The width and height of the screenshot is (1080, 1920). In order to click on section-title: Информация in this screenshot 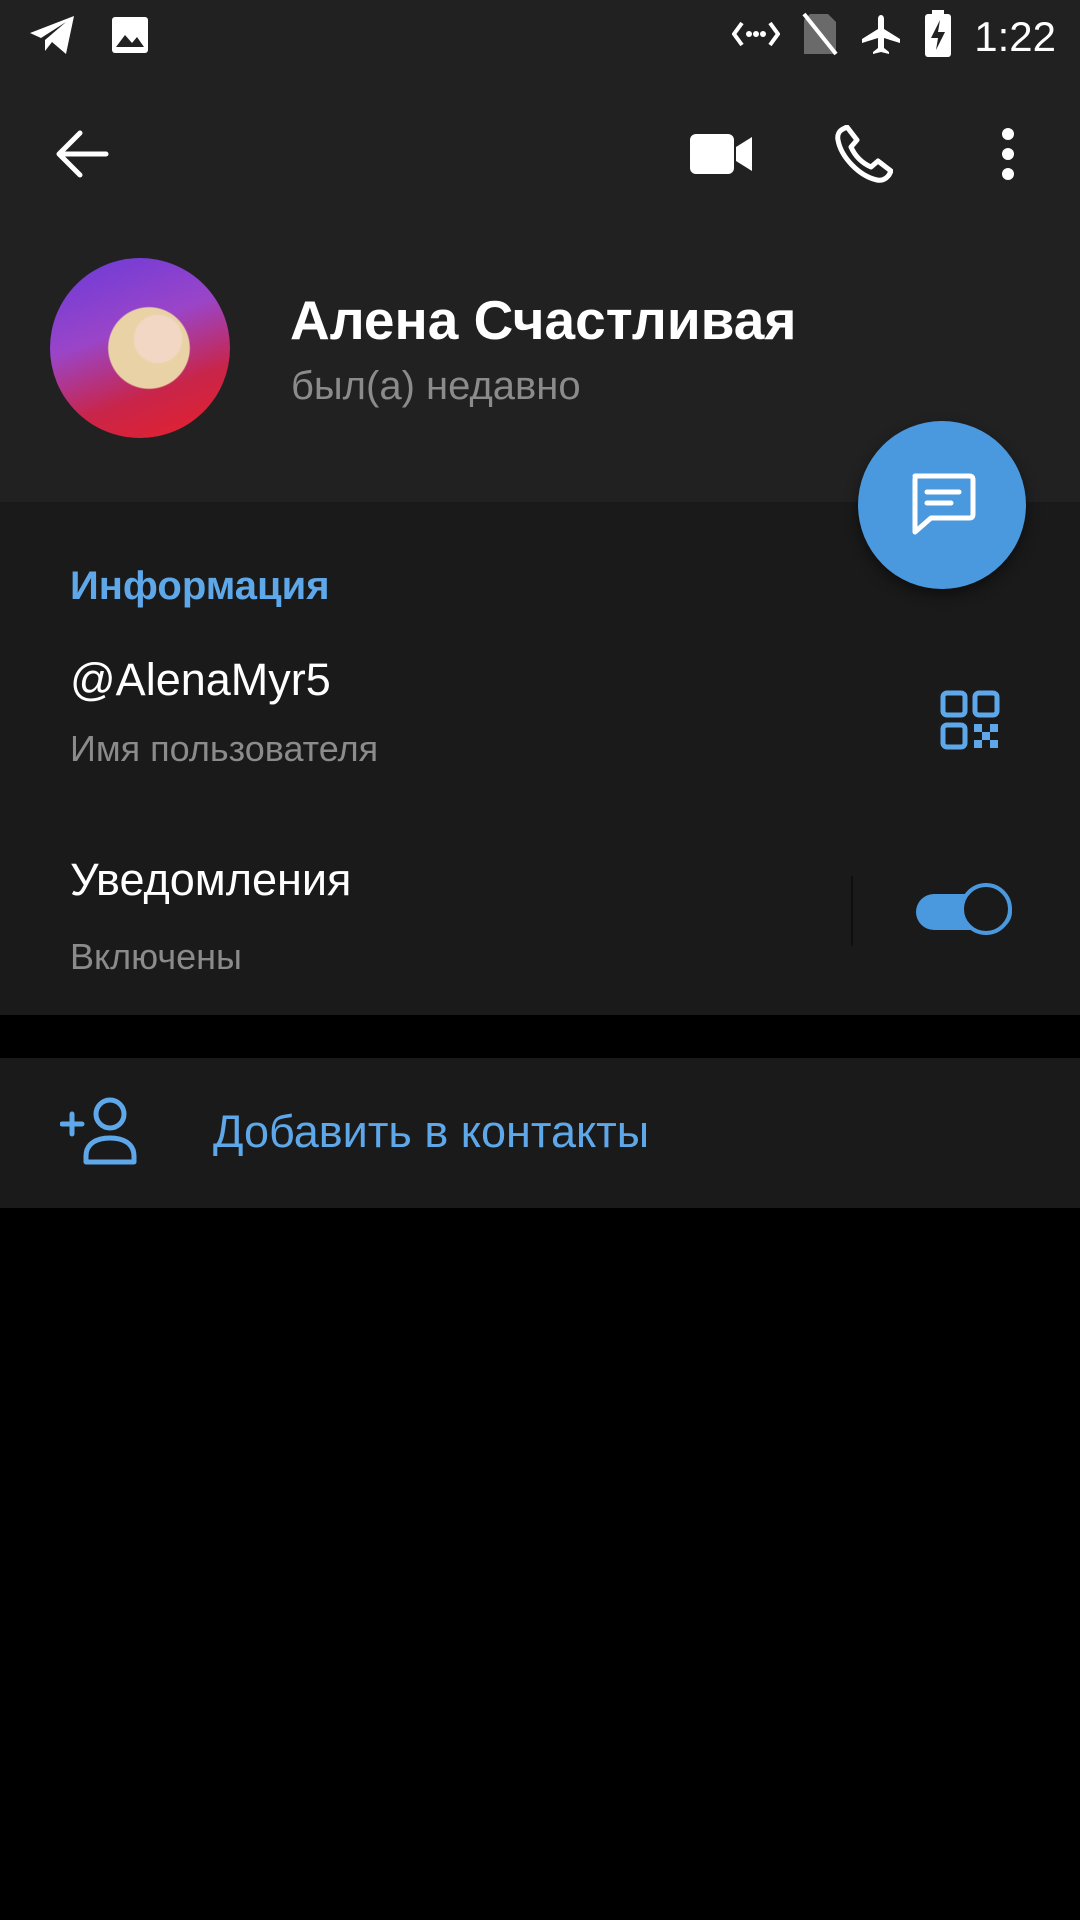, I will do `click(200, 586)`.